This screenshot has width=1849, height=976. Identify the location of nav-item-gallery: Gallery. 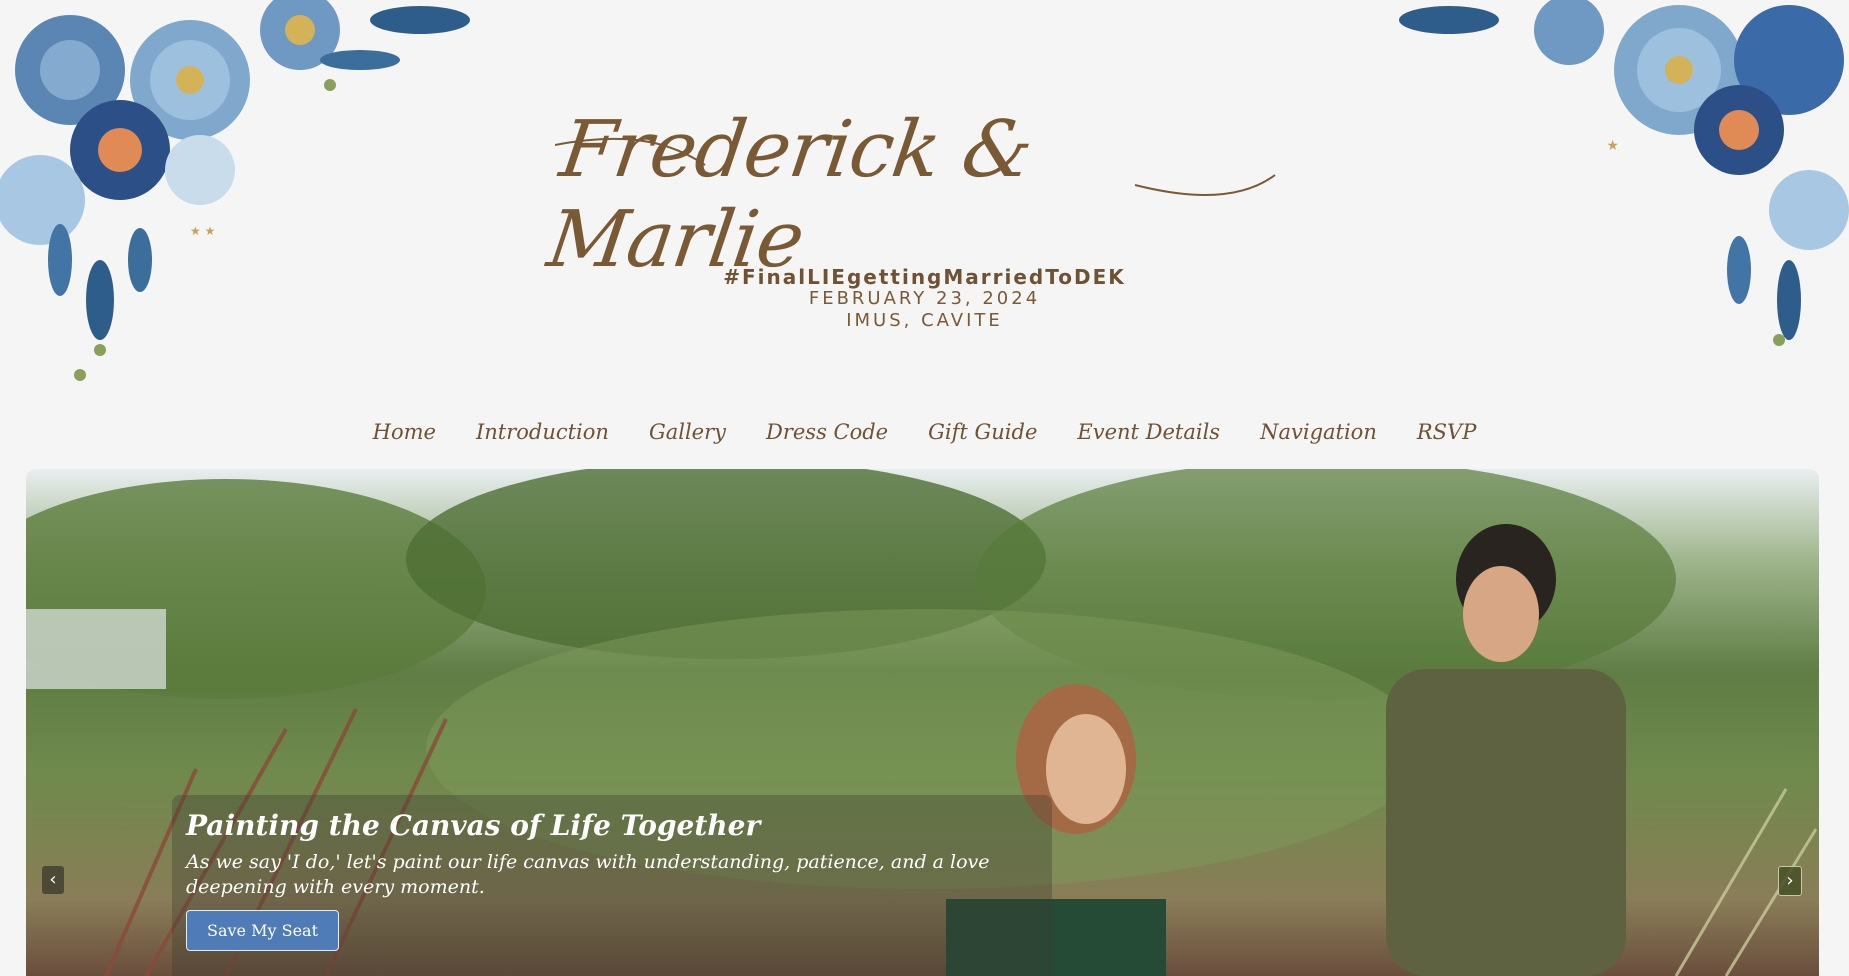
(687, 432).